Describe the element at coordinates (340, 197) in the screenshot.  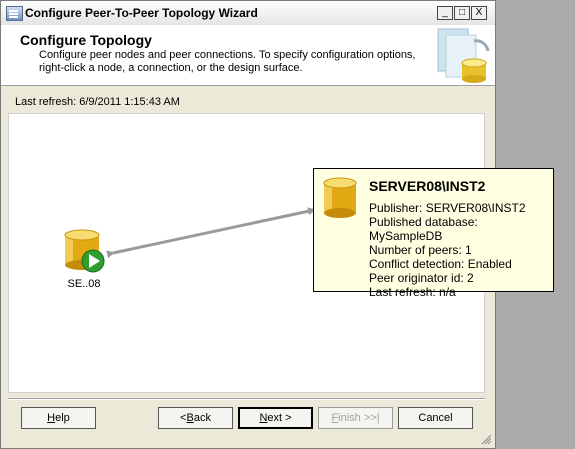
I see `database-icon` at that location.